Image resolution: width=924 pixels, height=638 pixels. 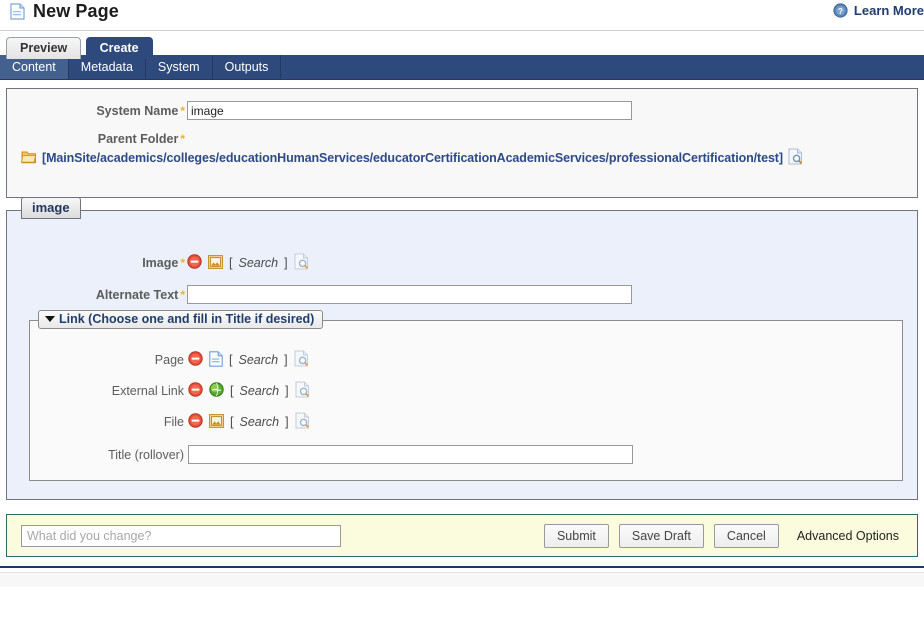 I want to click on link-row-file: File [Search], so click(x=466, y=422).